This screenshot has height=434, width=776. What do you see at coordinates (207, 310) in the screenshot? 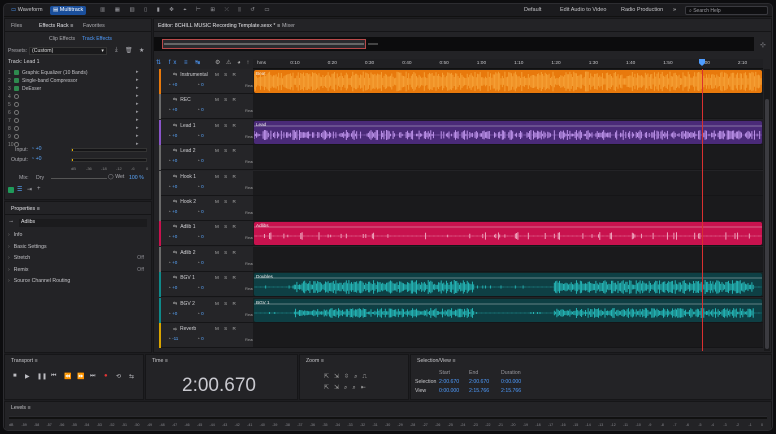
I see `track-header: ⇆ BGV 2M S R ◔ +0 ◔ 0 Read` at bounding box center [207, 310].